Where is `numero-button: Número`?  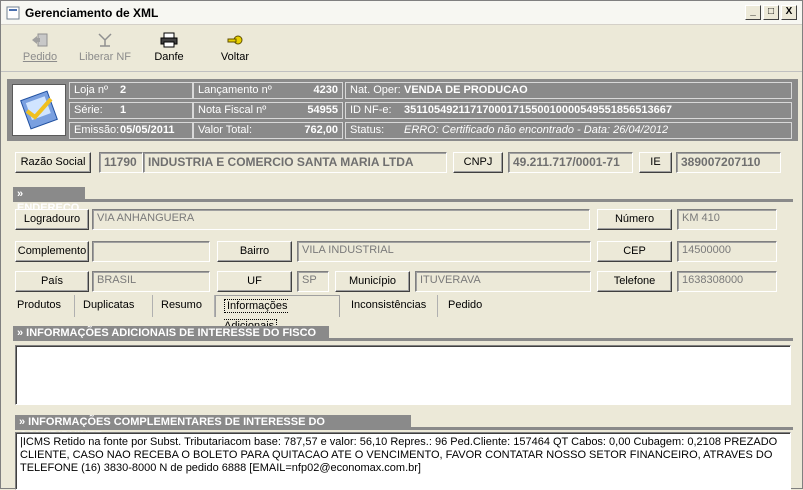
numero-button: Número is located at coordinates (634, 219).